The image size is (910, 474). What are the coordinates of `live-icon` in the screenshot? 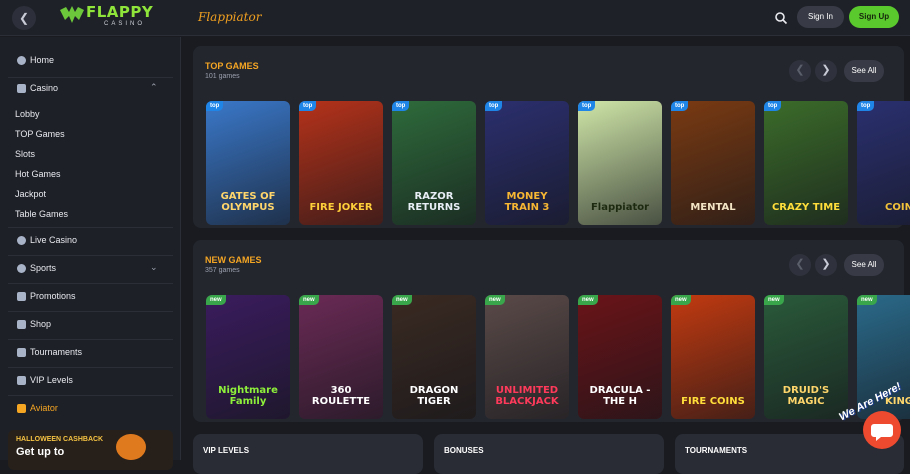 It's located at (21, 240).